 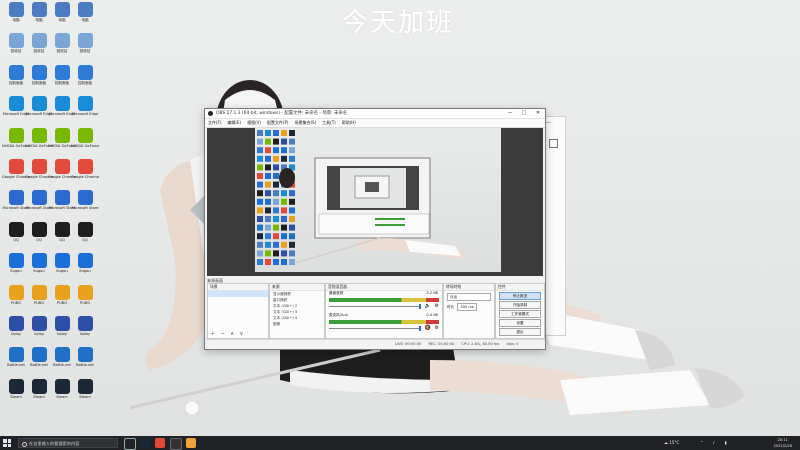 What do you see at coordinates (428, 306) in the screenshot?
I see `speaker-icon: 🔈` at bounding box center [428, 306].